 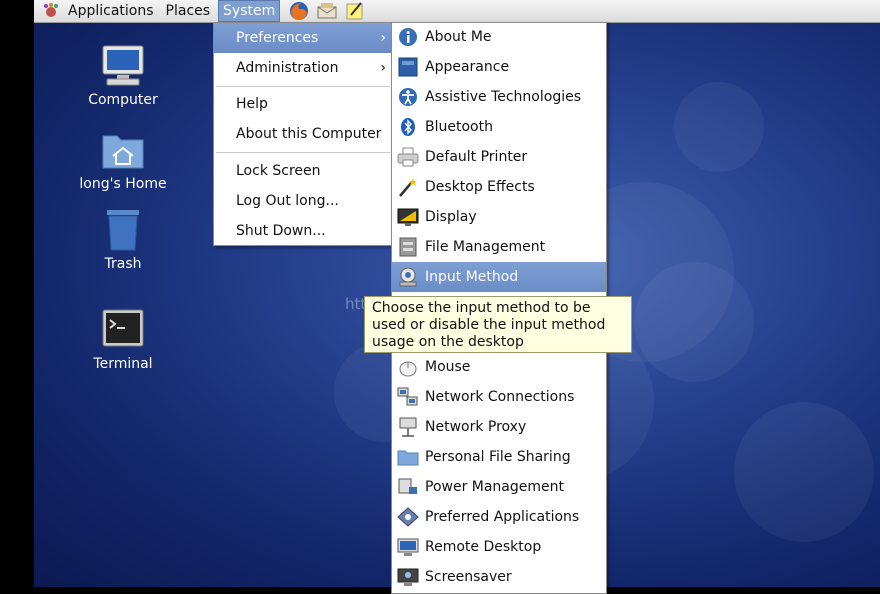 What do you see at coordinates (499, 187) in the screenshot?
I see `pref-item-desktop-effects: Desktop Effects` at bounding box center [499, 187].